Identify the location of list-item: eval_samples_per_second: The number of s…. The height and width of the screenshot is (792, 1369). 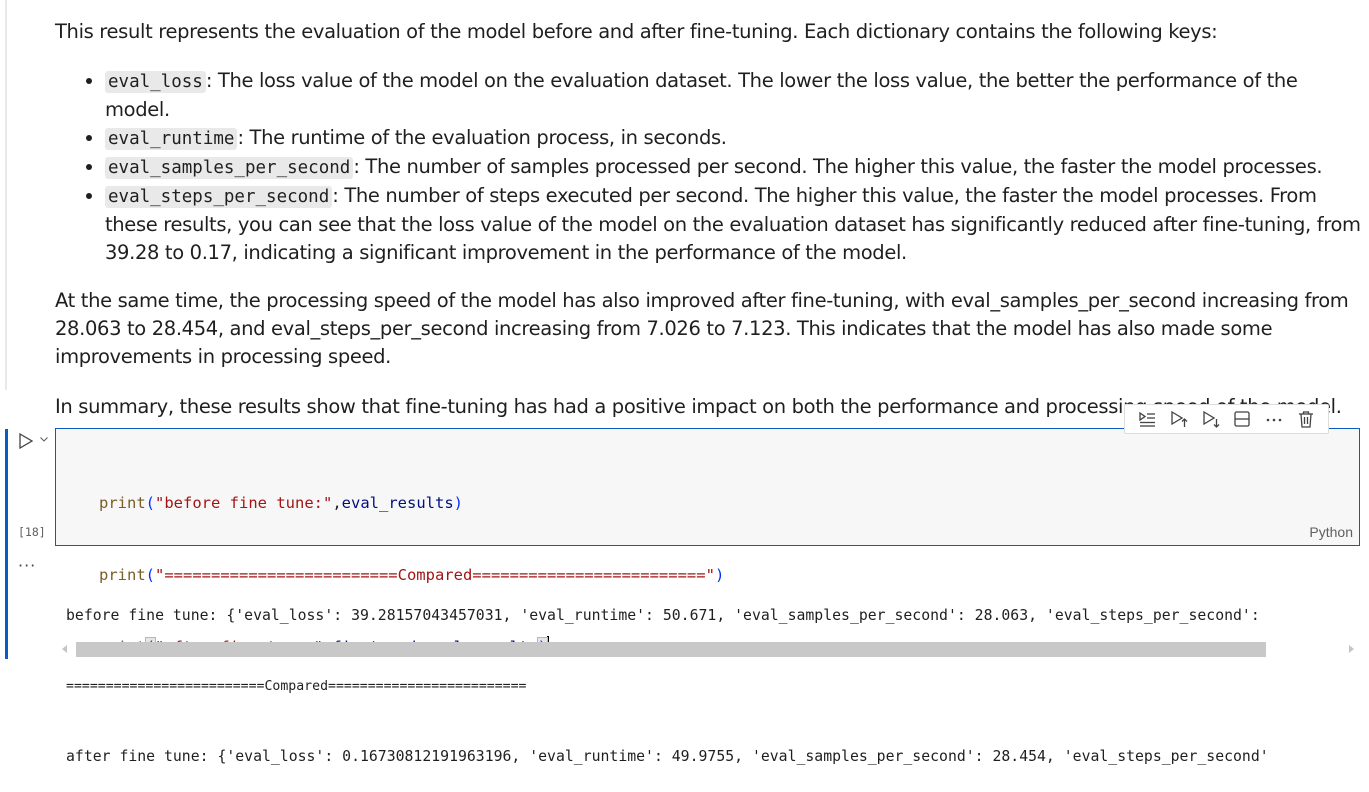
(736, 167).